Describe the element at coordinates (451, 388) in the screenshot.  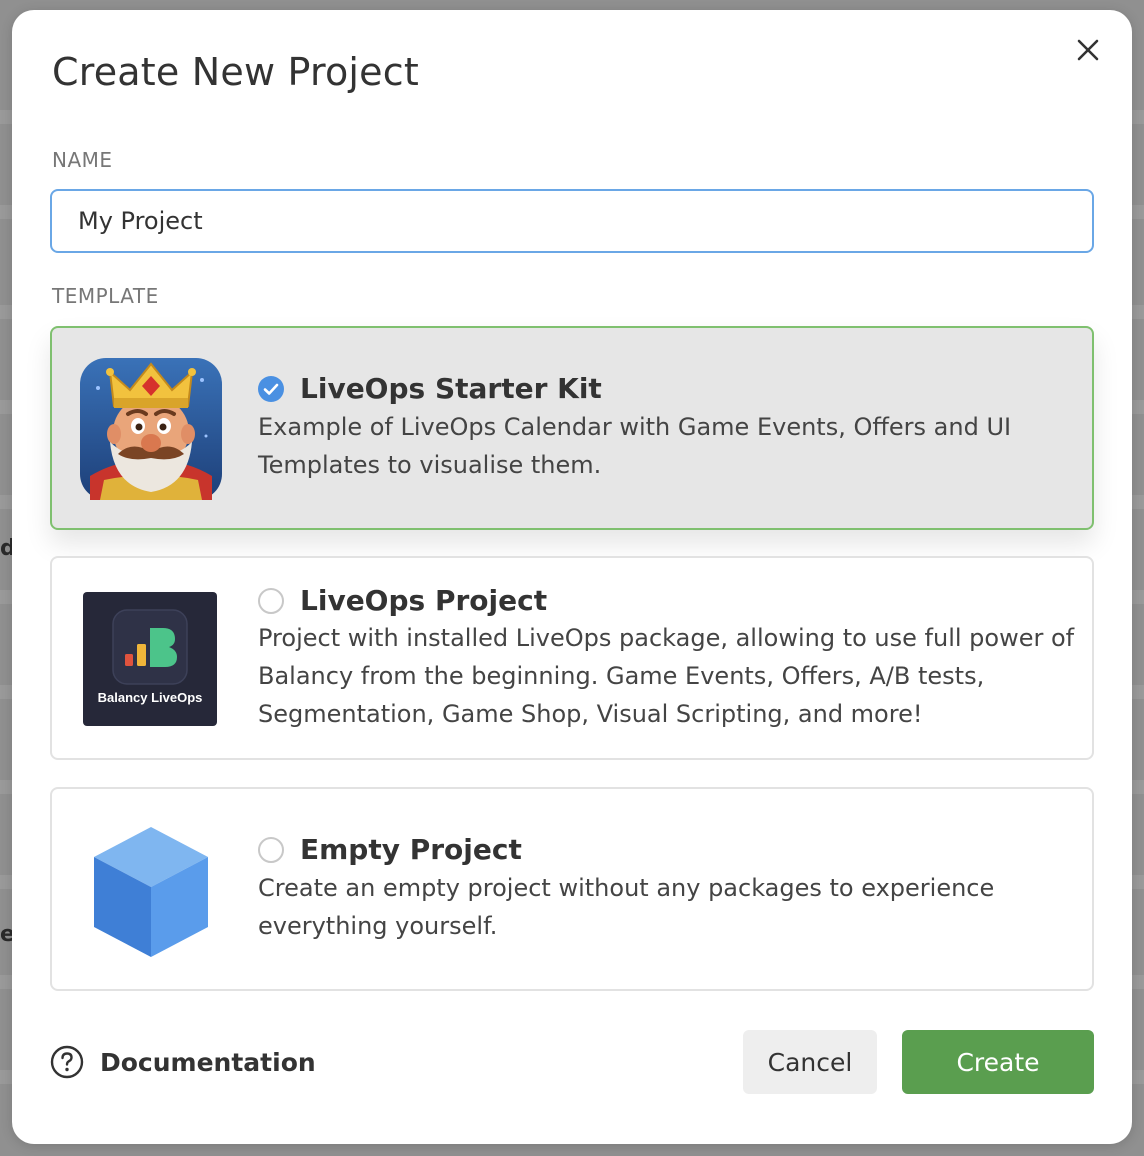
I see `template-title: LiveOps Starter Kit` at that location.